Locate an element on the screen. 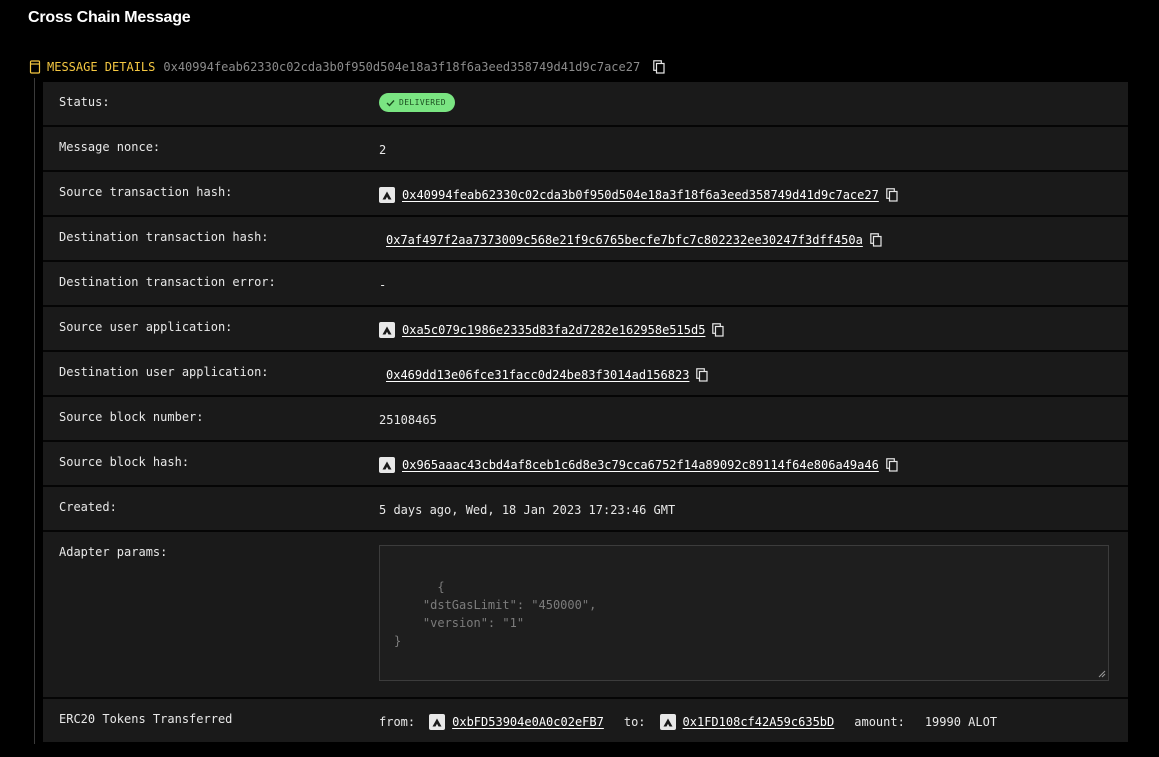  source-block-row: Source block number: 25108465 is located at coordinates (585, 419).